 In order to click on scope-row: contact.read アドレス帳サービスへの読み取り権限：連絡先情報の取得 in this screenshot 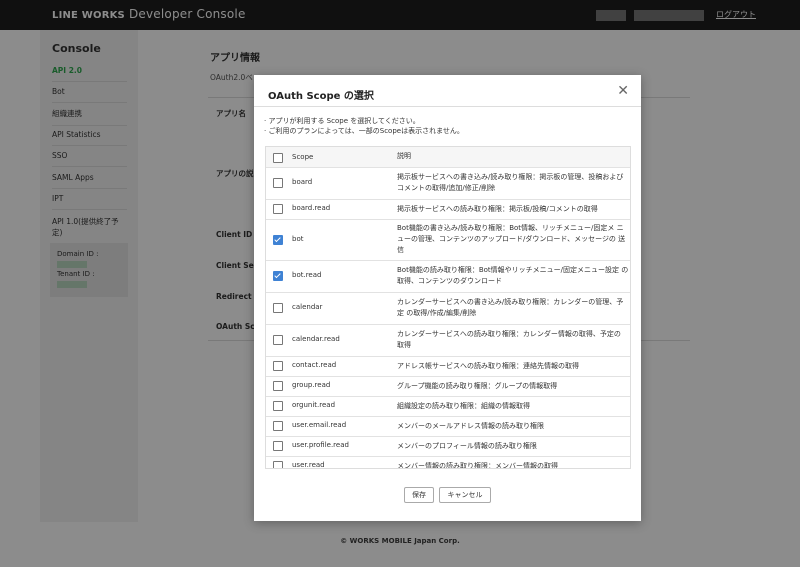, I will do `click(448, 366)`.